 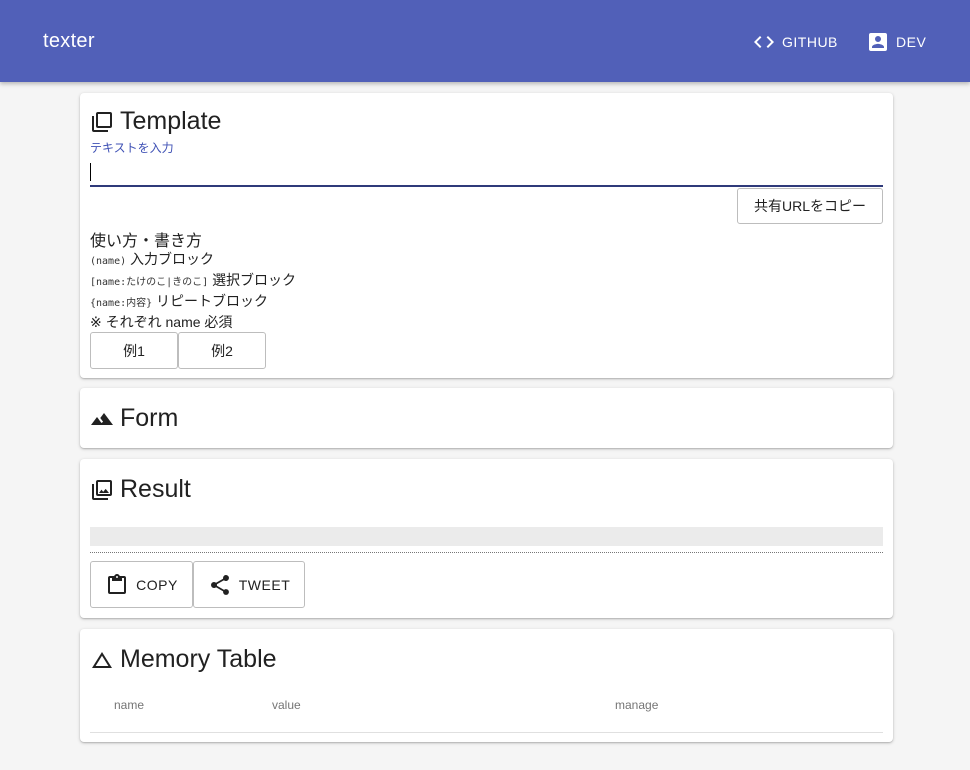 What do you see at coordinates (149, 282) in the screenshot?
I see `rule-code: [name:たけのこ|きのこ]` at bounding box center [149, 282].